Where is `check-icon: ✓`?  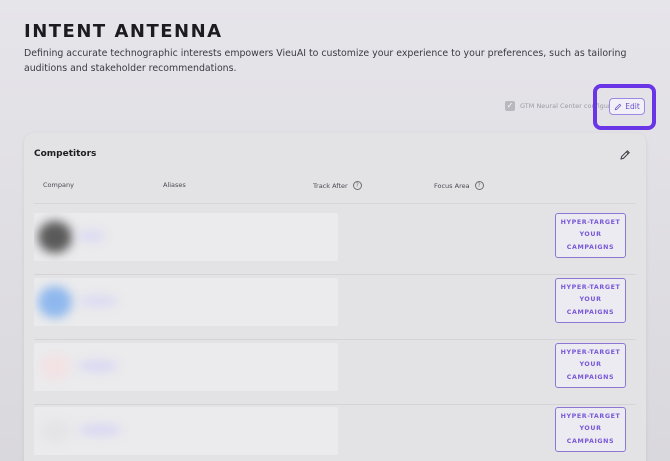
check-icon: ✓ is located at coordinates (510, 105).